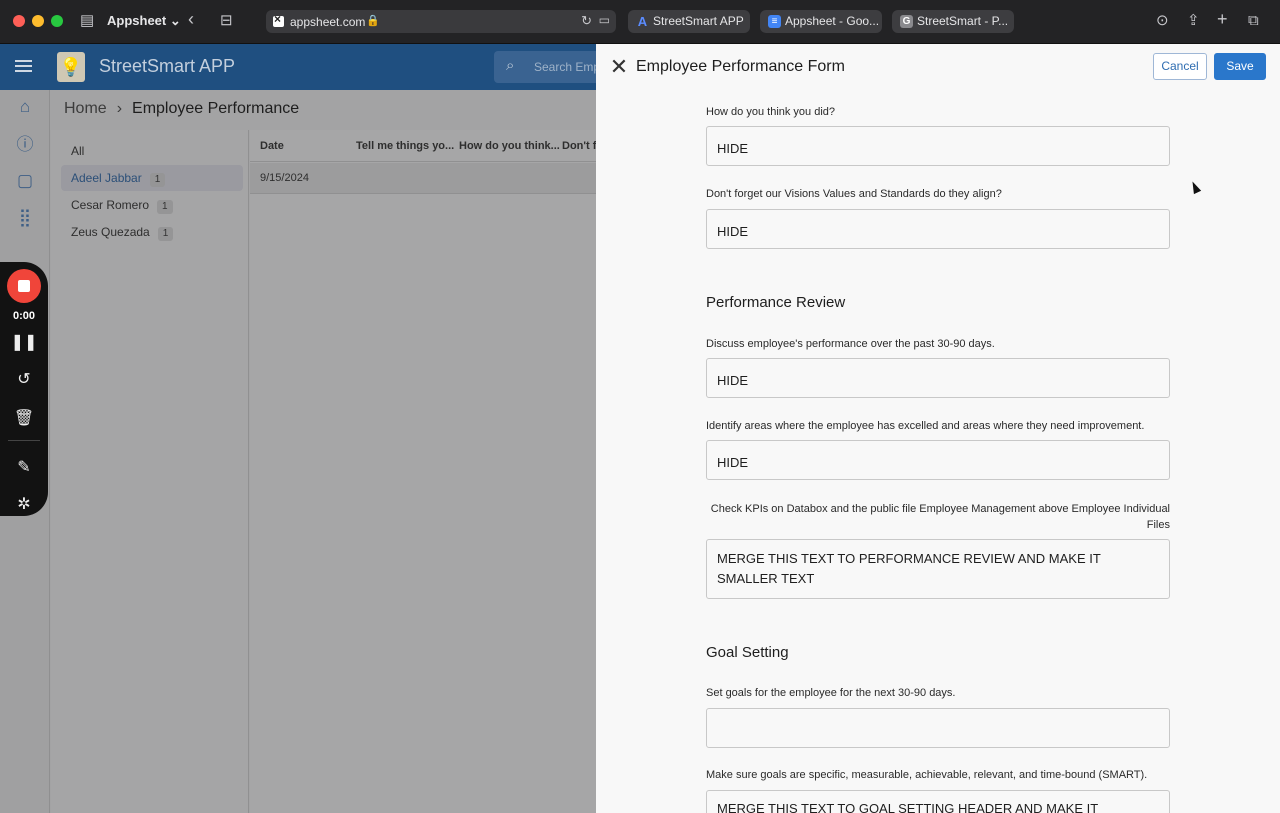 The height and width of the screenshot is (813, 1280). I want to click on minimize-window-button, so click(38, 21).